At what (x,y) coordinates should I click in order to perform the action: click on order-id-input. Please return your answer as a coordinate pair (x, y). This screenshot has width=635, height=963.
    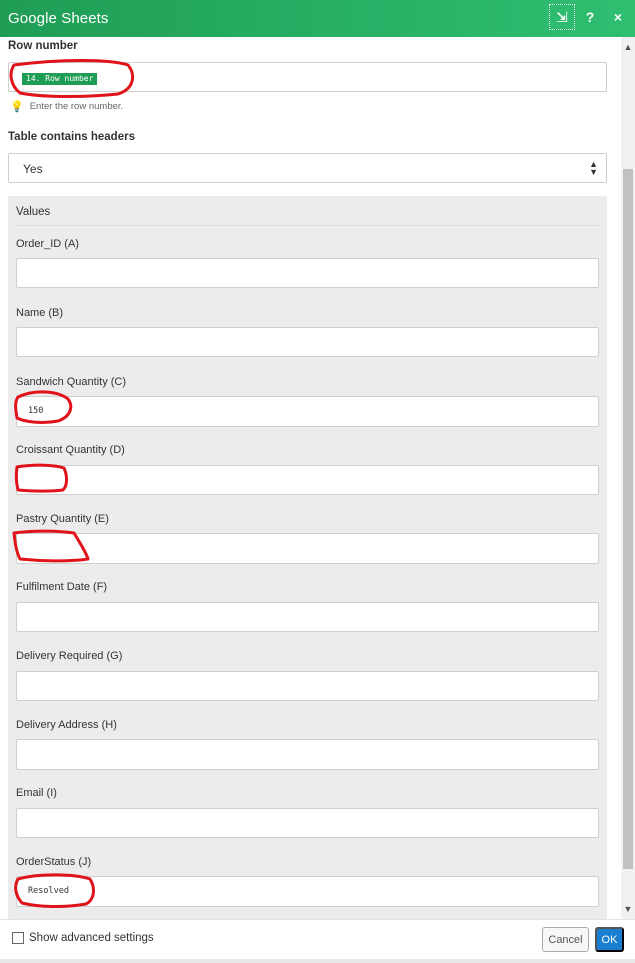
    Looking at the image, I should click on (307, 273).